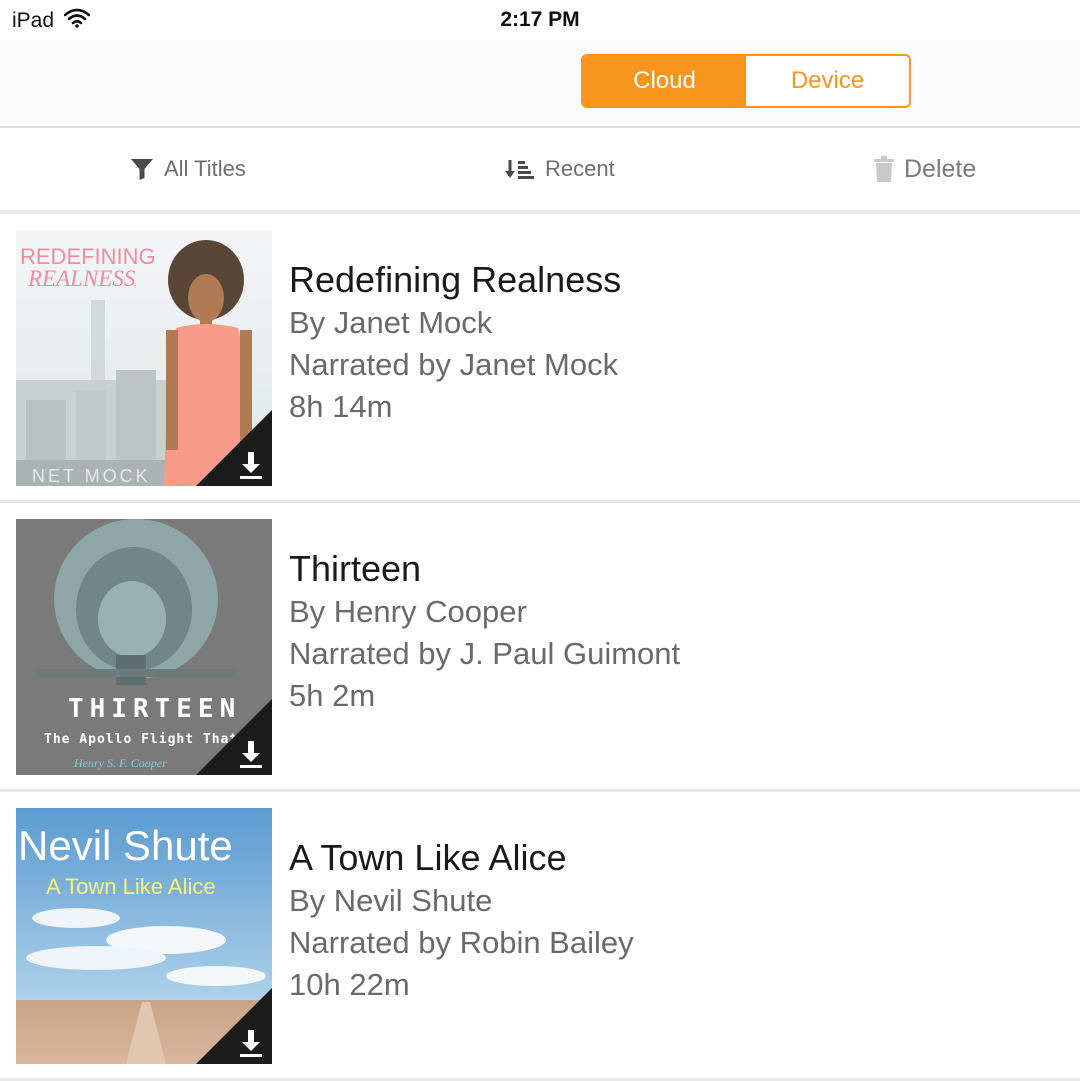  I want to click on filter-icon, so click(142, 169).